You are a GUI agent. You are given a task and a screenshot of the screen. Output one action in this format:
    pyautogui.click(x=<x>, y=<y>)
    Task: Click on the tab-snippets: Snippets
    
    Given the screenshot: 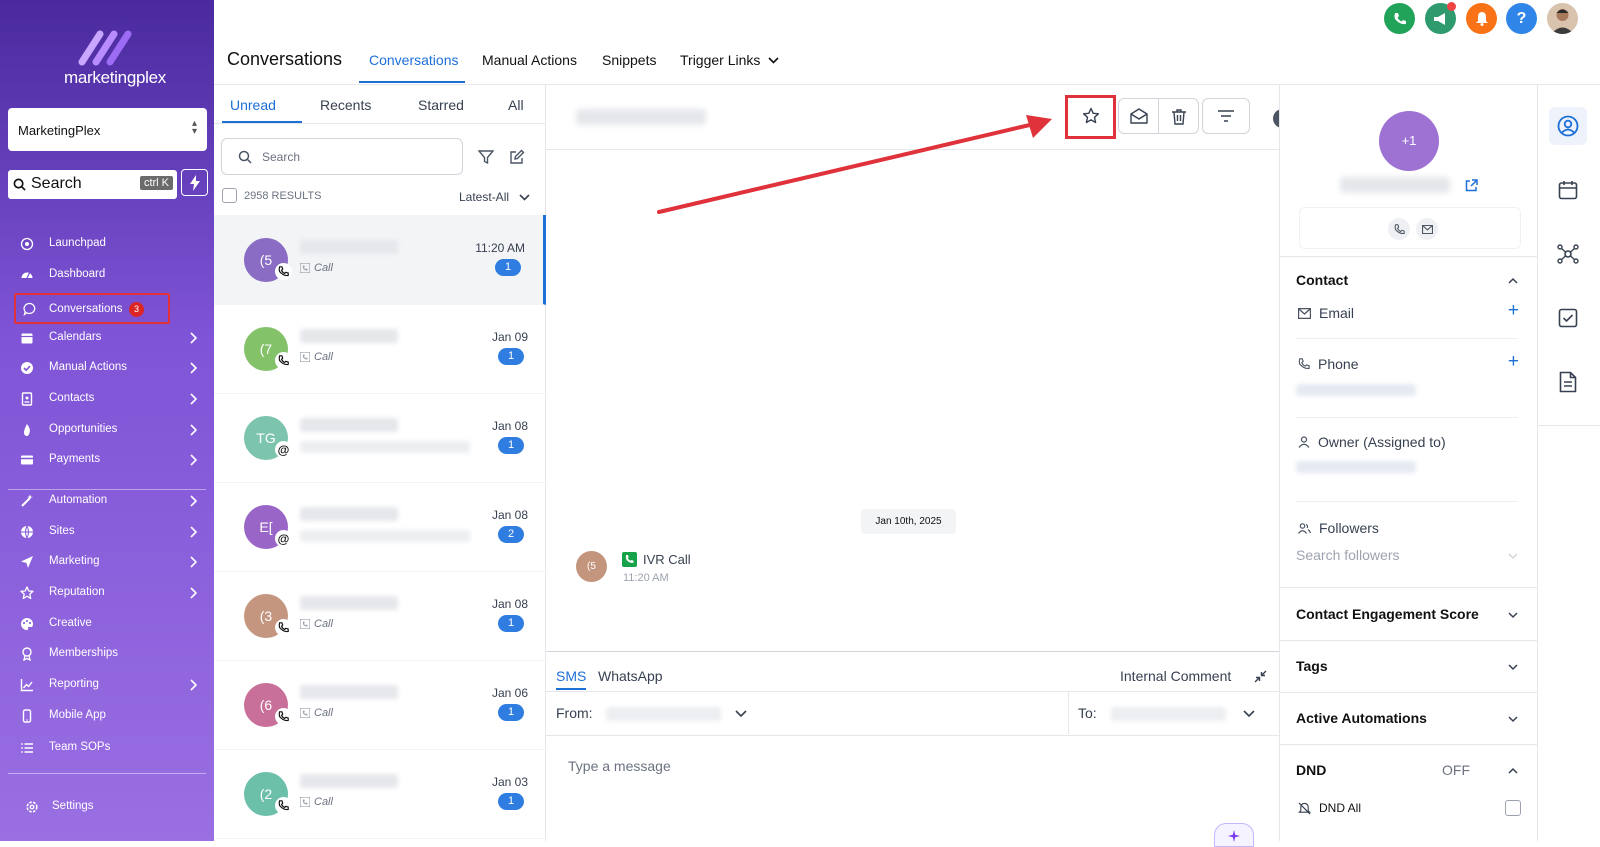 What is the action you would take?
    pyautogui.click(x=629, y=60)
    